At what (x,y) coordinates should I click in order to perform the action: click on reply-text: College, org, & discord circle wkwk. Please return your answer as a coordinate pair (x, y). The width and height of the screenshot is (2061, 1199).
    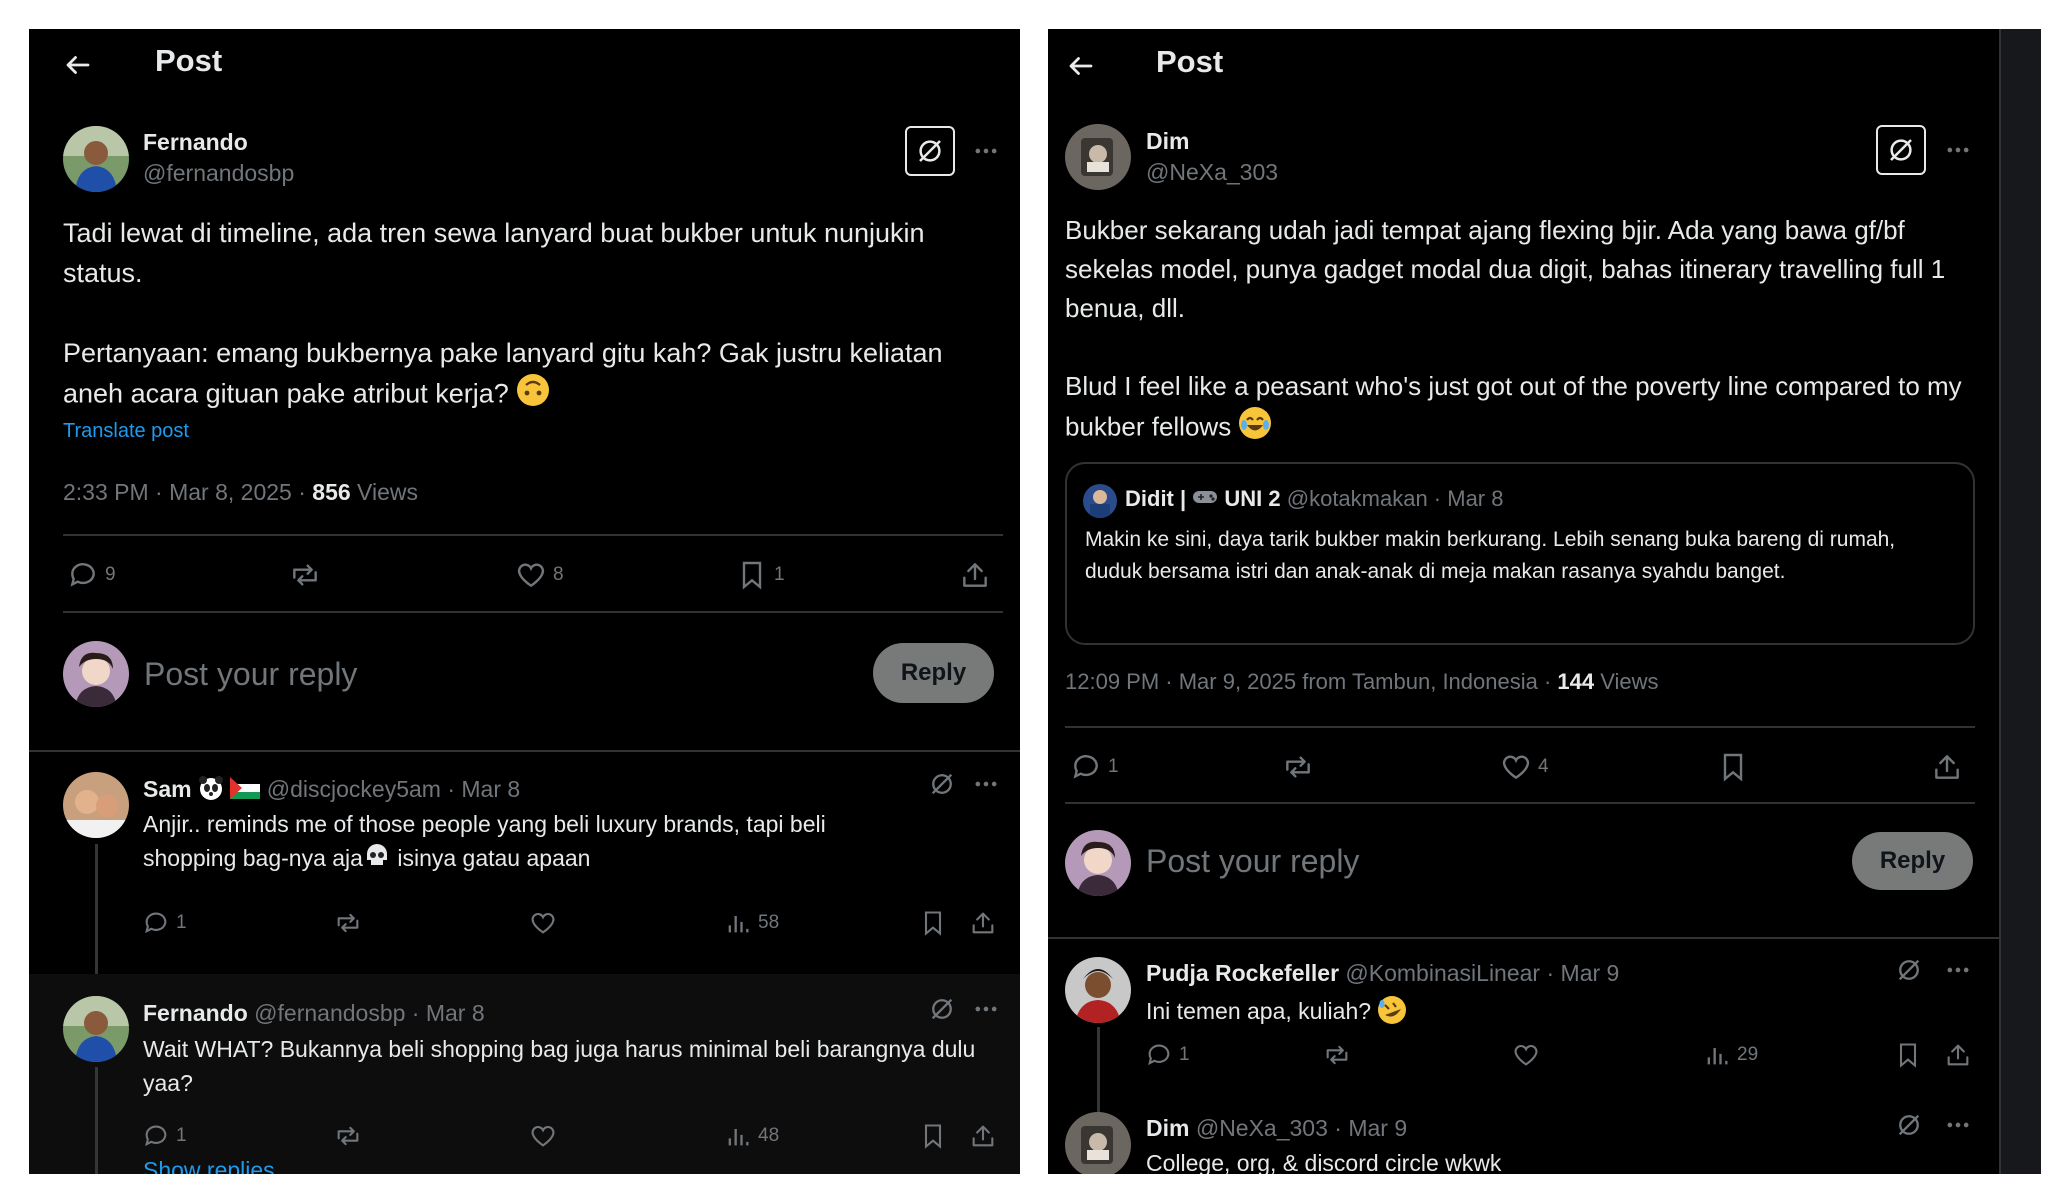
    Looking at the image, I should click on (1324, 1162).